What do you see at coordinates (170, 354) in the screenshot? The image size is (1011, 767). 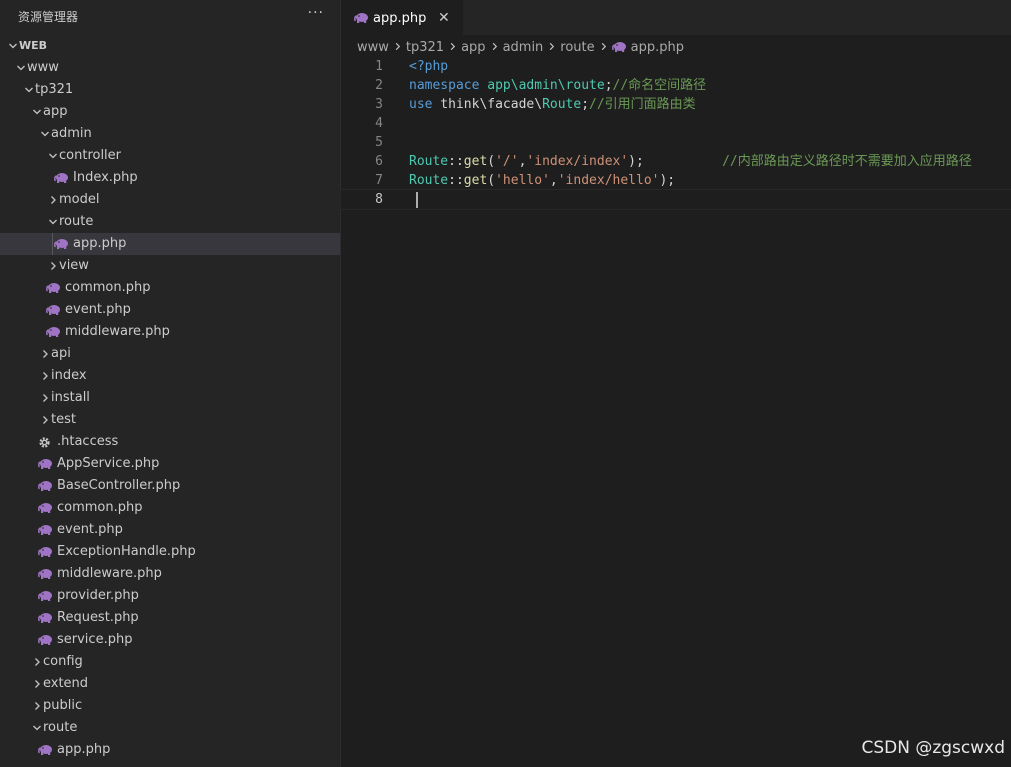 I see `tree-folder-api: api` at bounding box center [170, 354].